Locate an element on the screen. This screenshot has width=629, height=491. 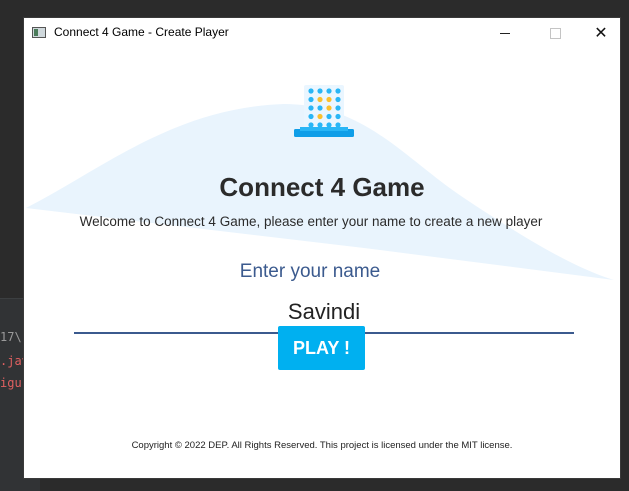
minimize-icon is located at coordinates (505, 33).